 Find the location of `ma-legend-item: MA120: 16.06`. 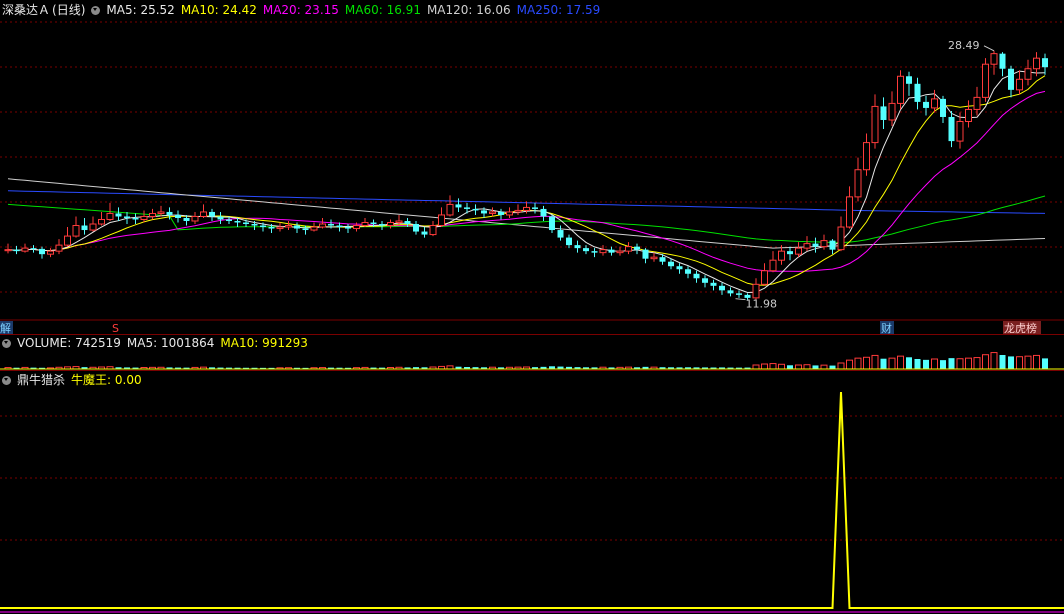

ma-legend-item: MA120: 16.06 is located at coordinates (468, 10).